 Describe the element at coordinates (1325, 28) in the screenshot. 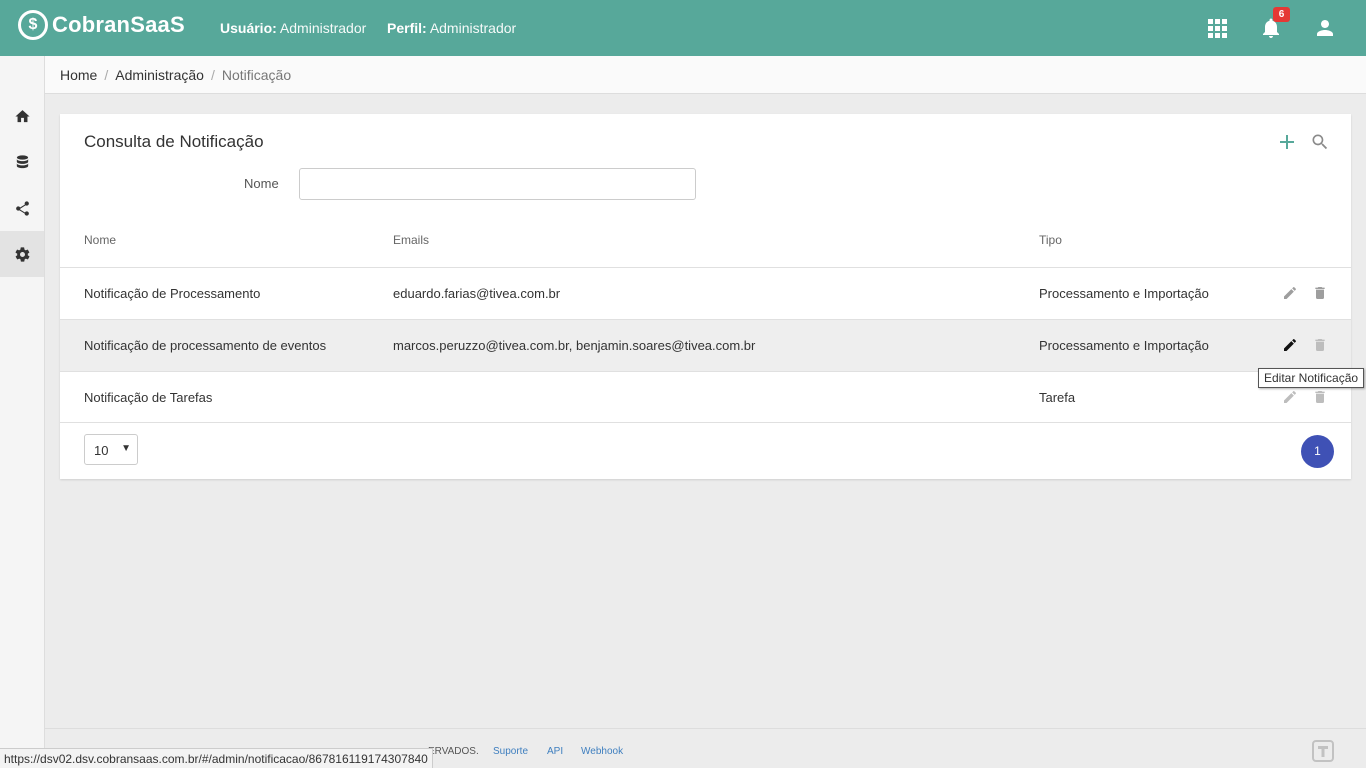

I see `user-icon` at that location.